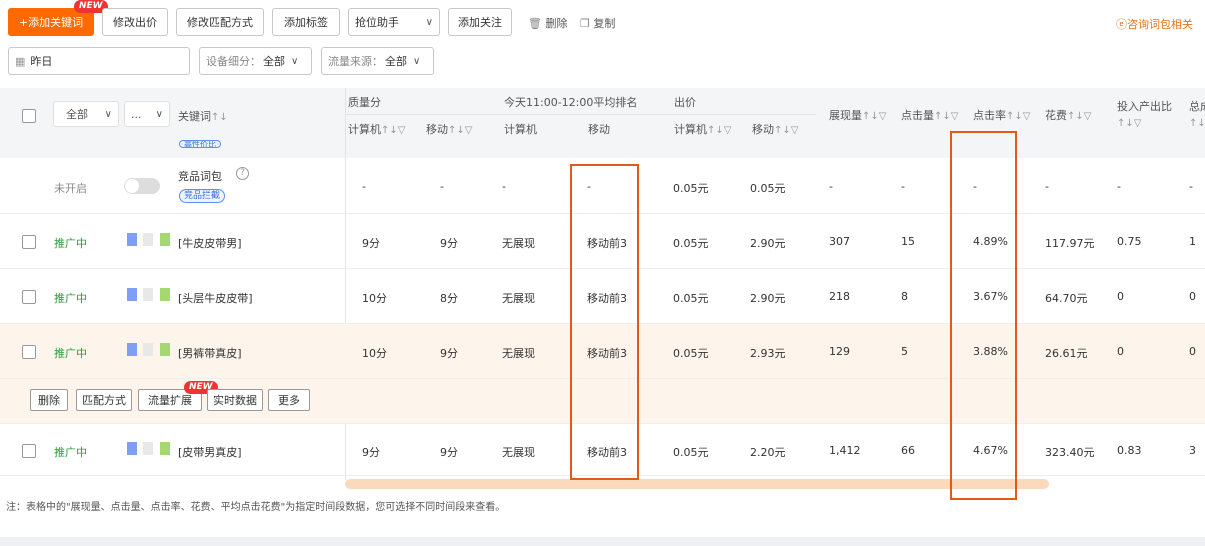  I want to click on sort-icon: ↑↓, so click(219, 117).